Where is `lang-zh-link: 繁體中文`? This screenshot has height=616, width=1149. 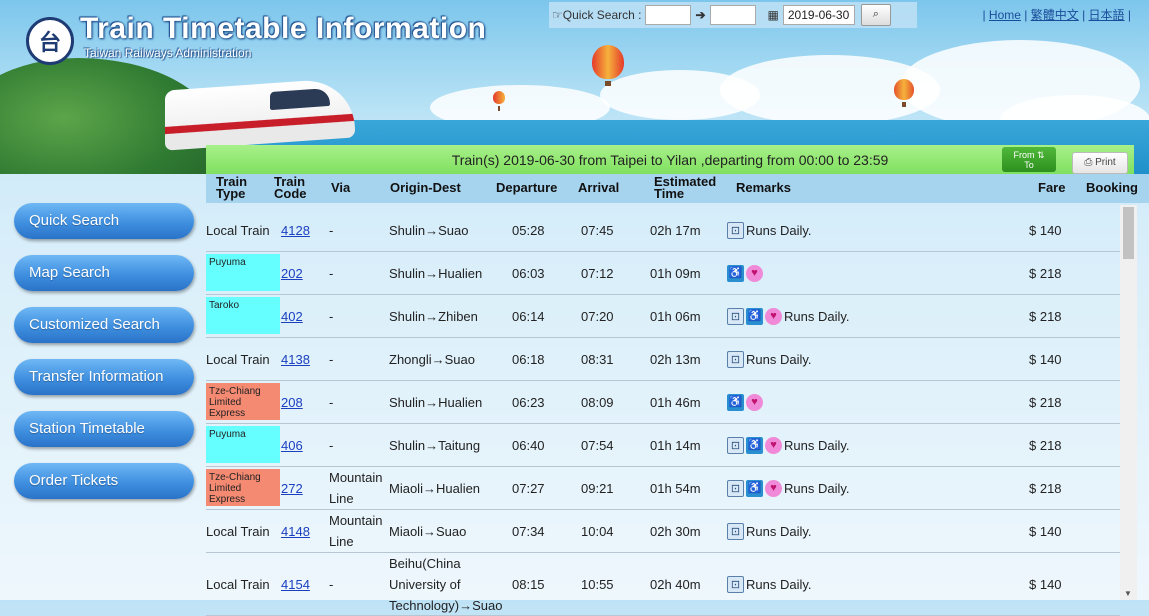
lang-zh-link: 繁體中文 is located at coordinates (1055, 15).